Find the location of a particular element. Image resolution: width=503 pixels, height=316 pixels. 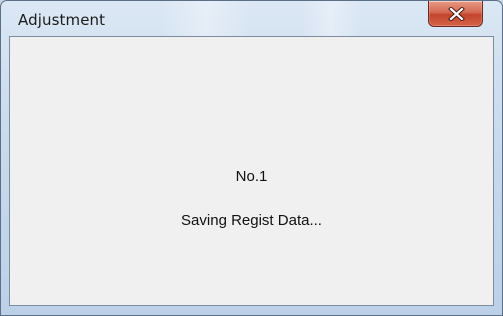

close-button is located at coordinates (455, 14).